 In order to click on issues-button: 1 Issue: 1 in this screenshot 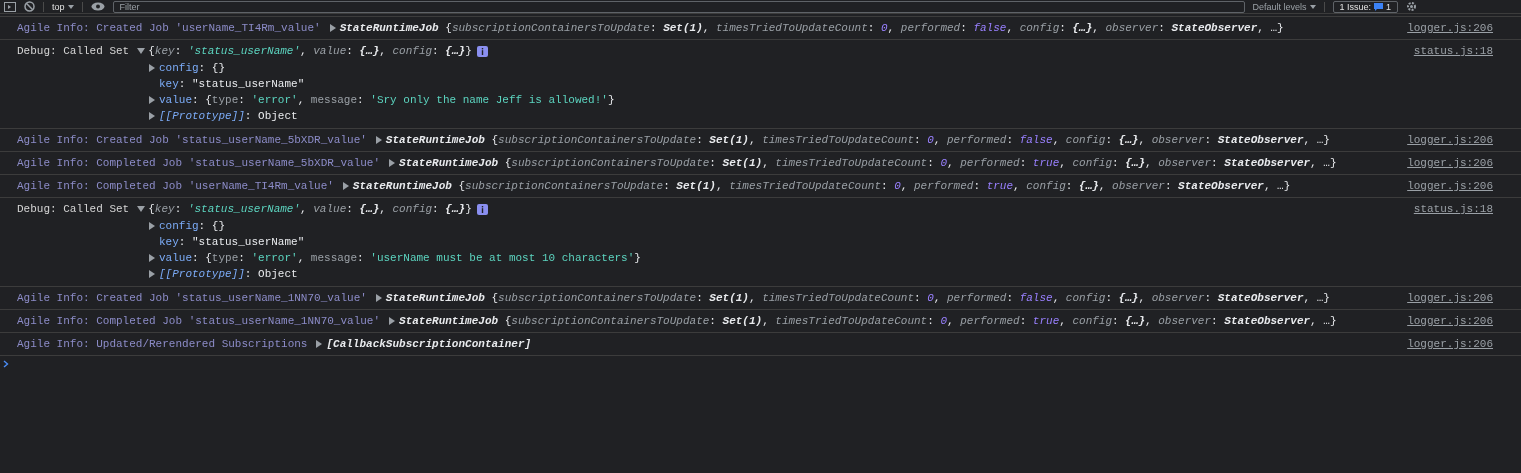, I will do `click(1365, 6)`.